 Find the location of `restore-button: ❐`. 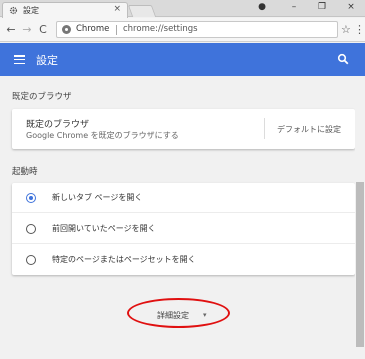

restore-button: ❐ is located at coordinates (322, 7).